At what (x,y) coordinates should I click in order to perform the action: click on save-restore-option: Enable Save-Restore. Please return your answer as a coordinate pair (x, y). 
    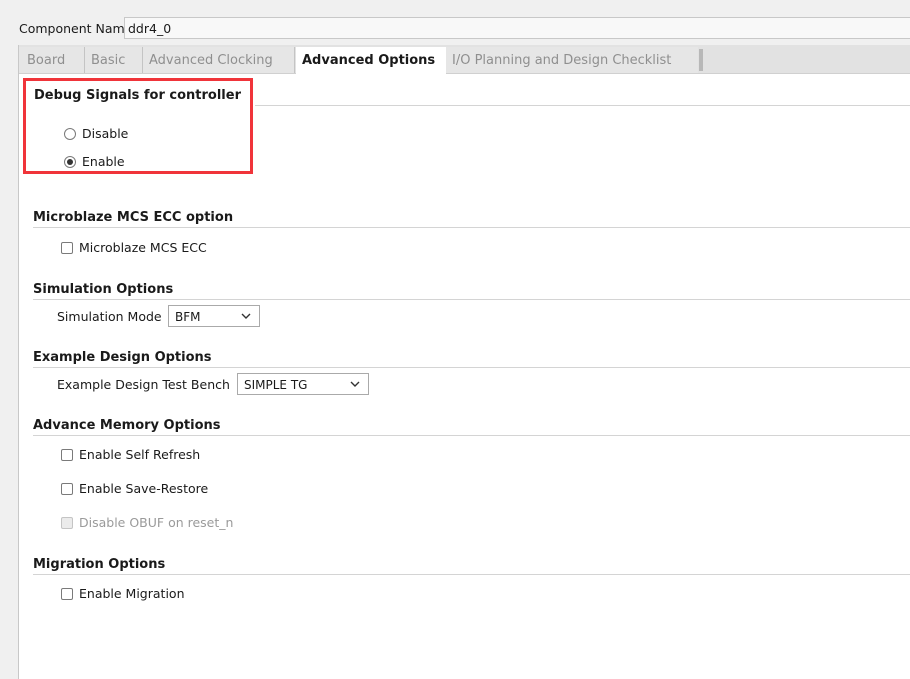
    Looking at the image, I should click on (134, 488).